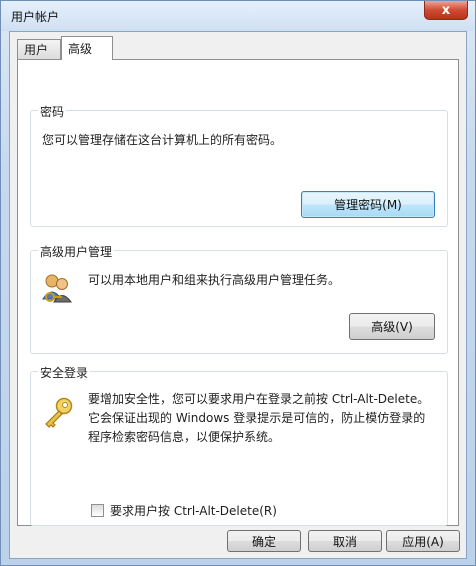 The width and height of the screenshot is (476, 566). I want to click on require-cad-checkbox-row: 要求用户按 Ctrl-Alt-Delete(R), so click(184, 510).